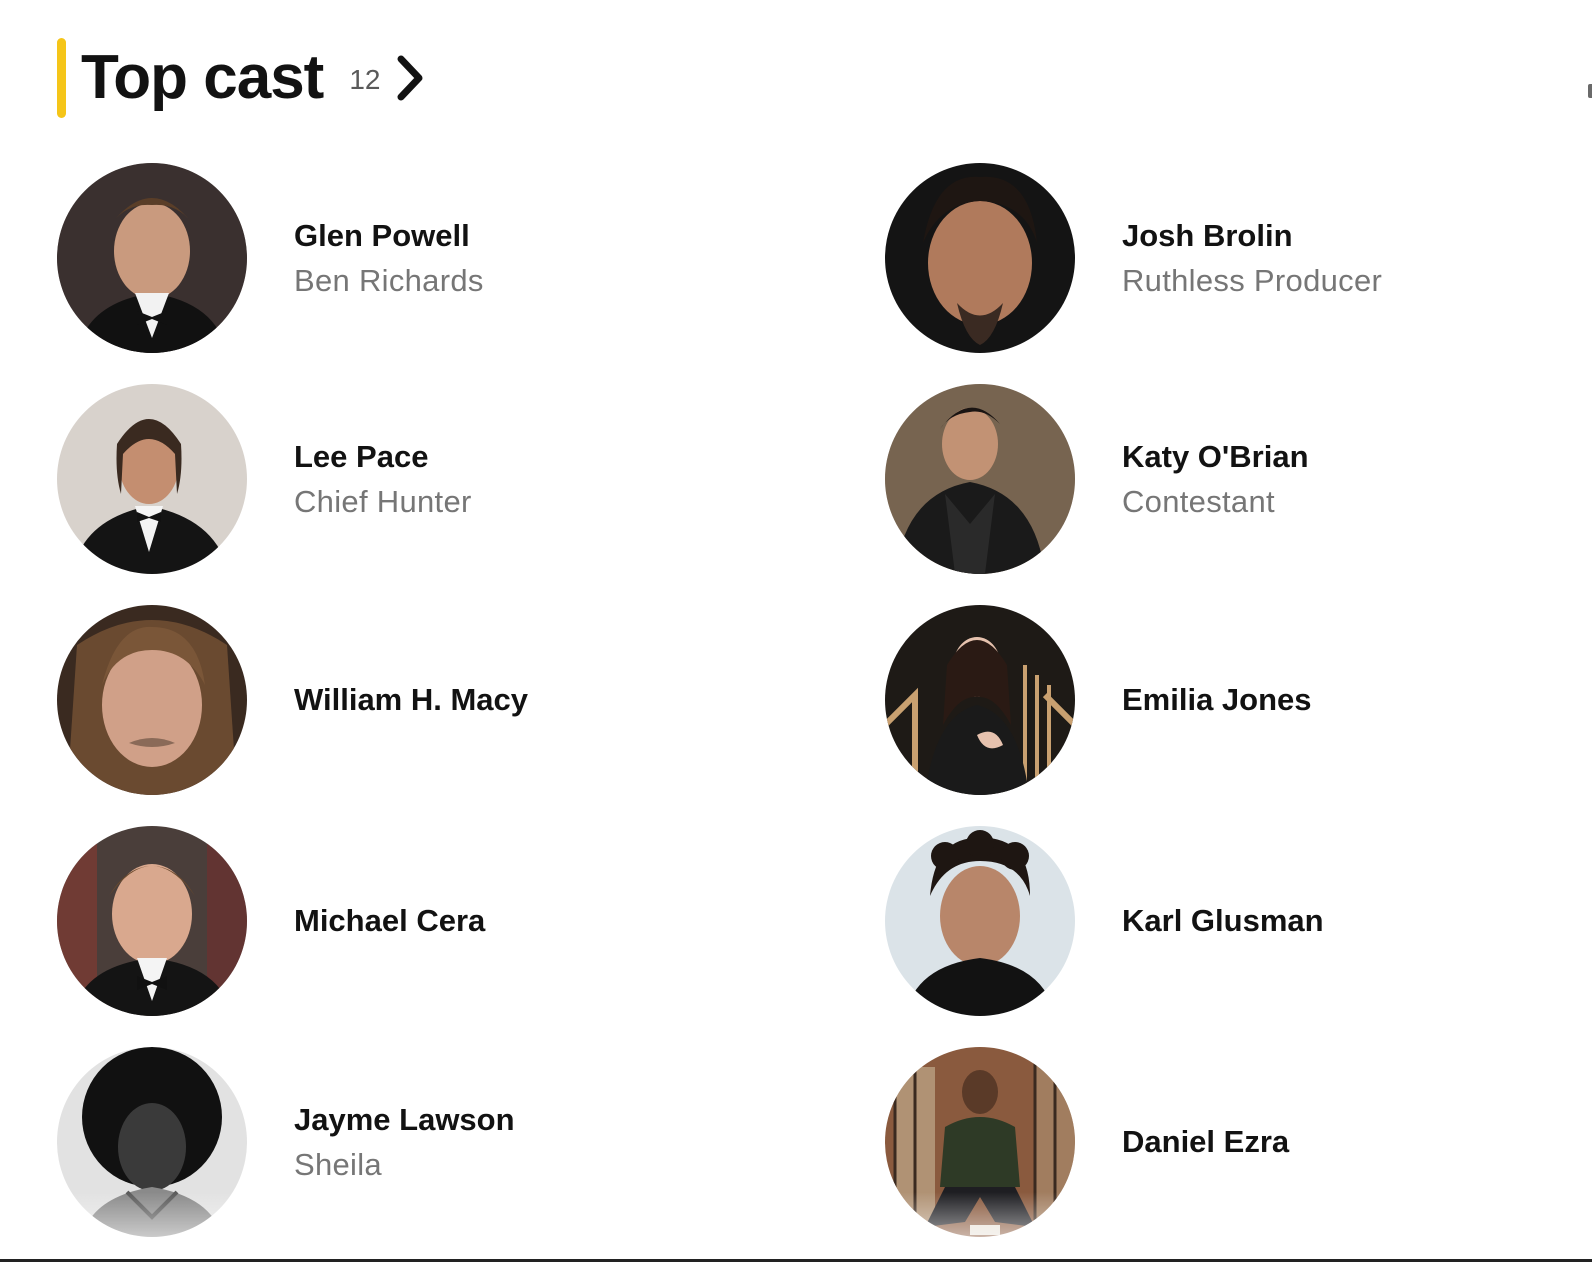 The height and width of the screenshot is (1262, 1592). Describe the element at coordinates (365, 79) in the screenshot. I see `cast-count: 12` at that location.